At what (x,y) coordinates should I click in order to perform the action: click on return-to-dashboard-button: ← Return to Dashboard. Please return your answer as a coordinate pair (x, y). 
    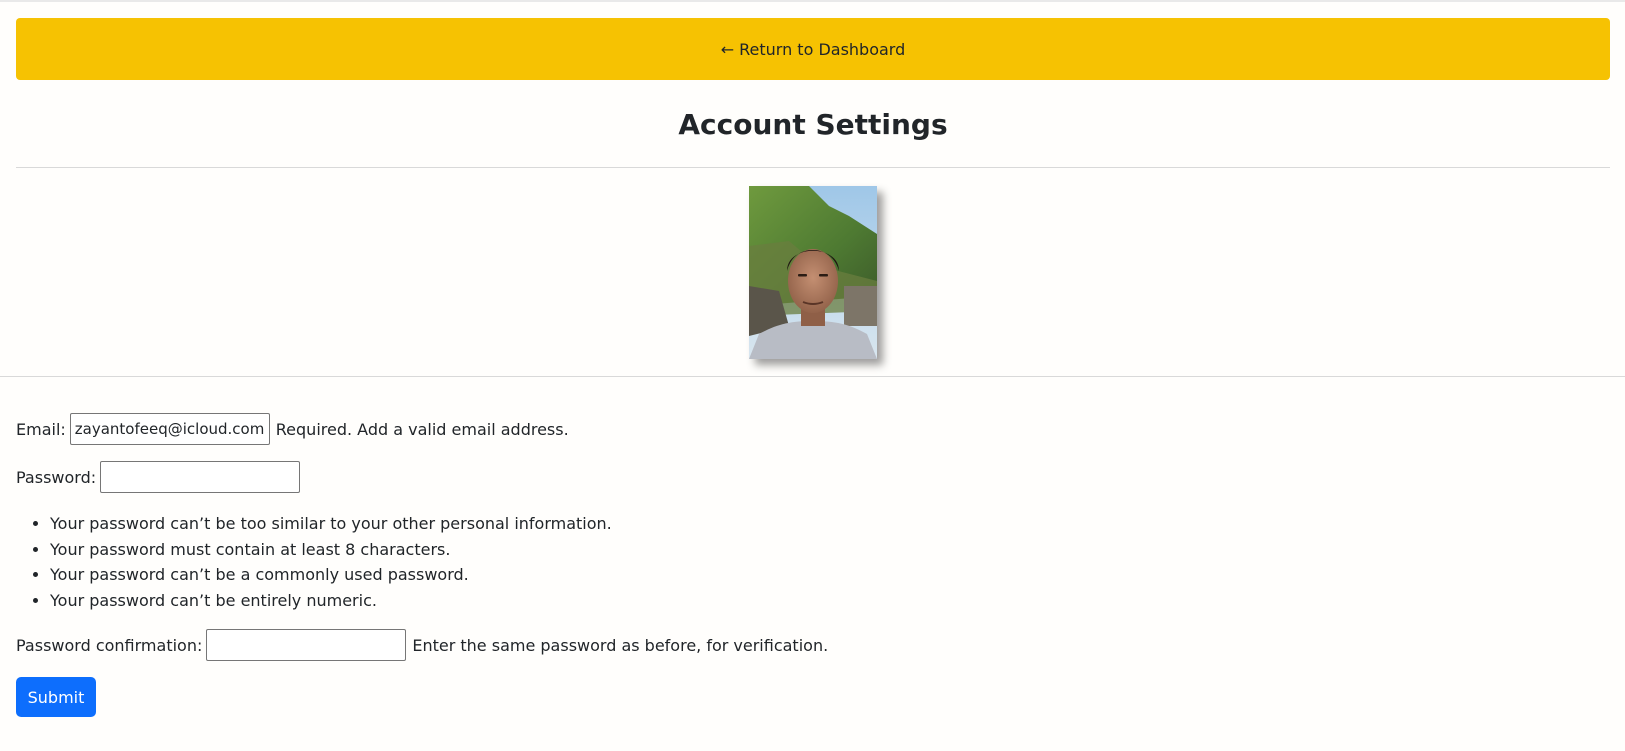
    Looking at the image, I should click on (813, 49).